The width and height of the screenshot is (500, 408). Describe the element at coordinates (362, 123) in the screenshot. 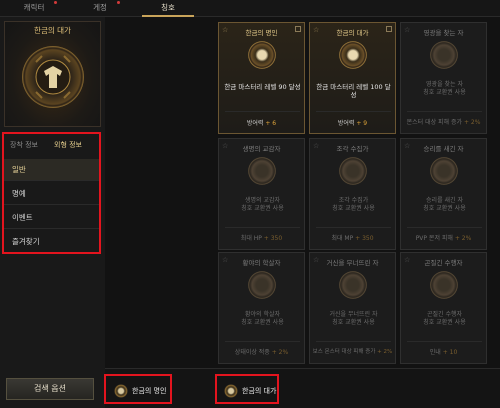

I see `stat-value: + 9` at that location.